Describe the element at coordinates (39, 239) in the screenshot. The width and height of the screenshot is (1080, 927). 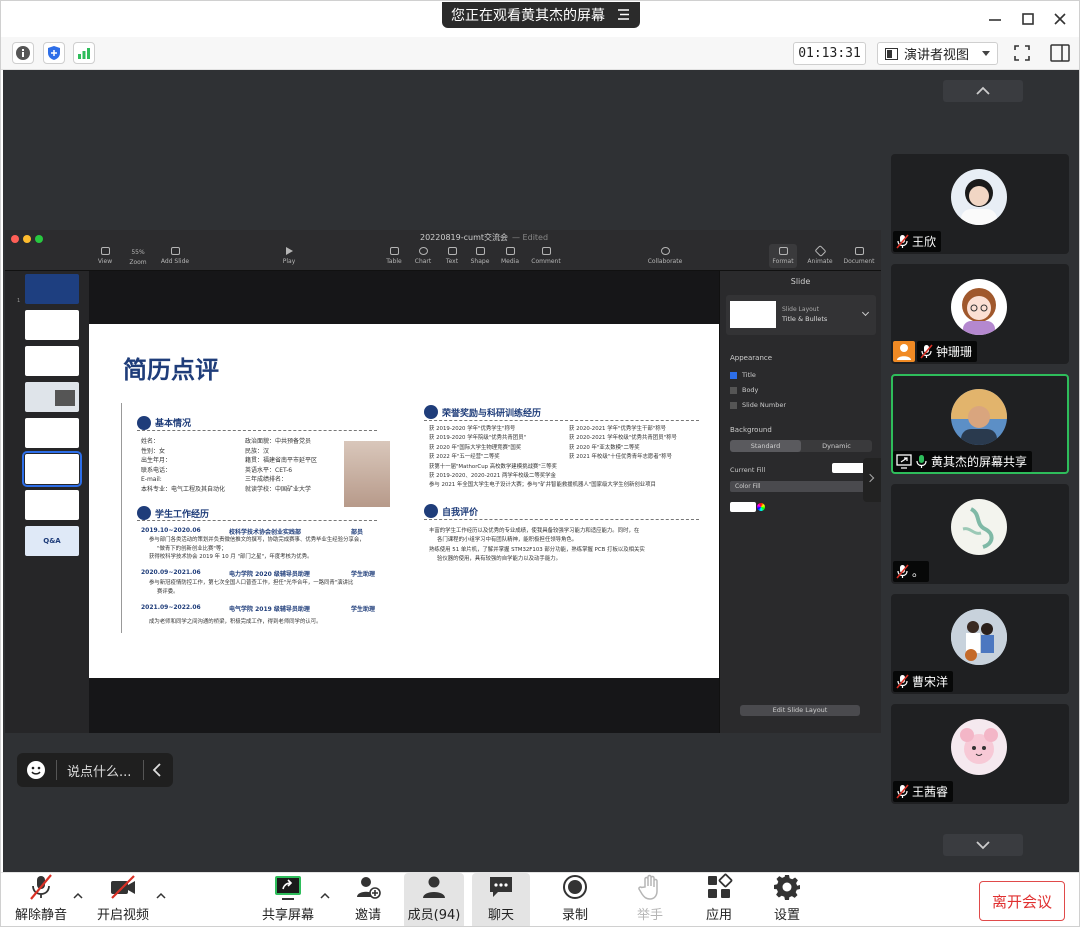
I see `keynote-zoom-icon` at that location.